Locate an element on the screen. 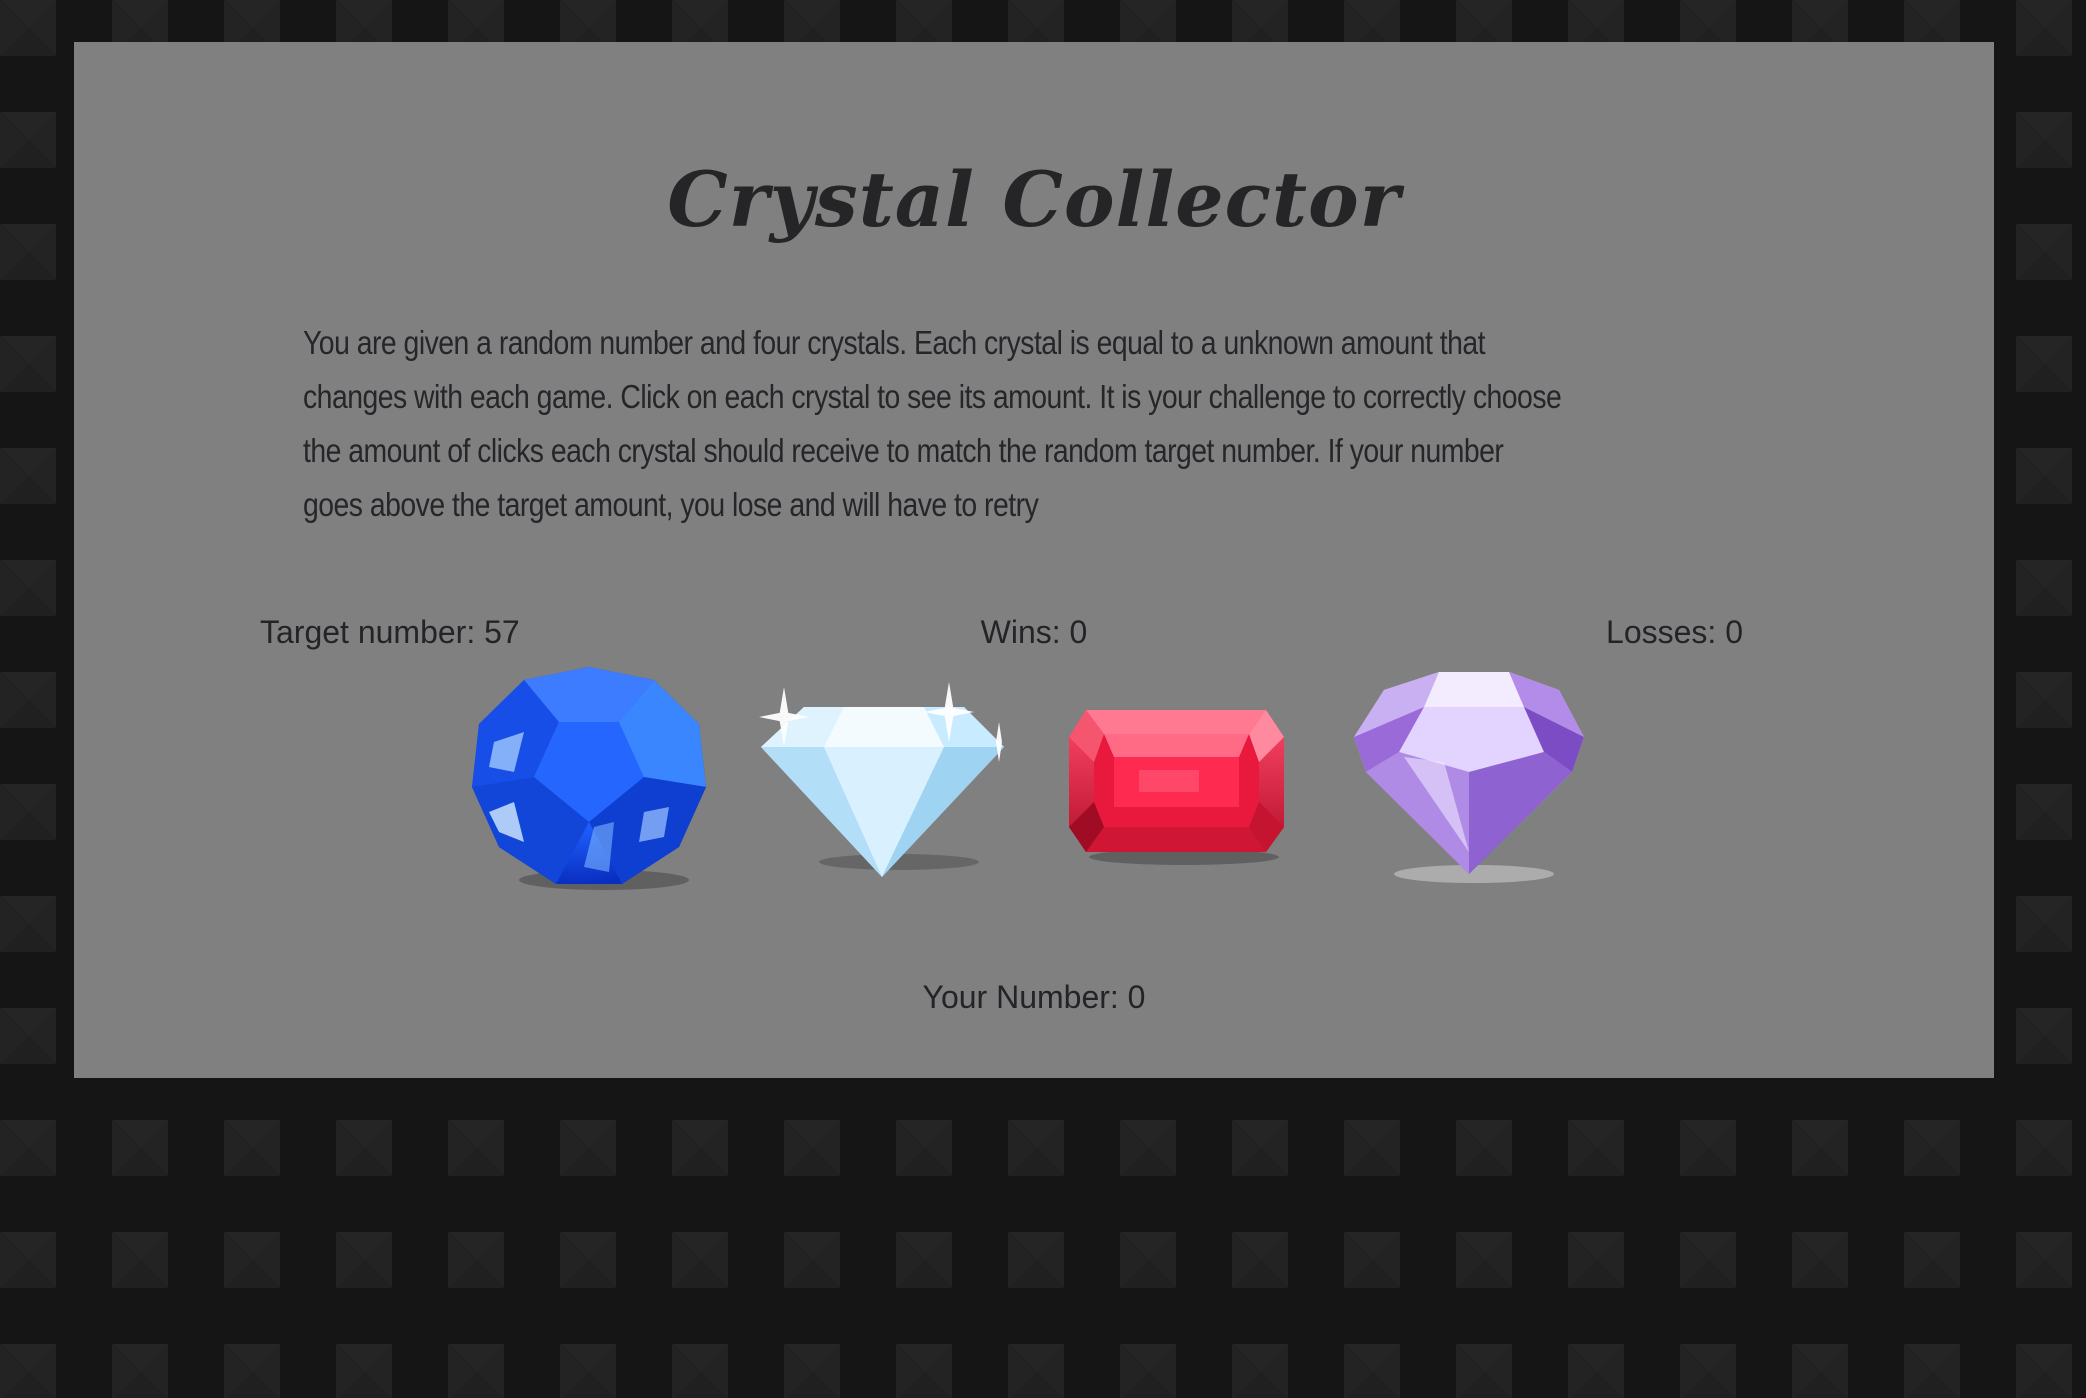  page-title: Crystal Collector is located at coordinates (1034, 199).